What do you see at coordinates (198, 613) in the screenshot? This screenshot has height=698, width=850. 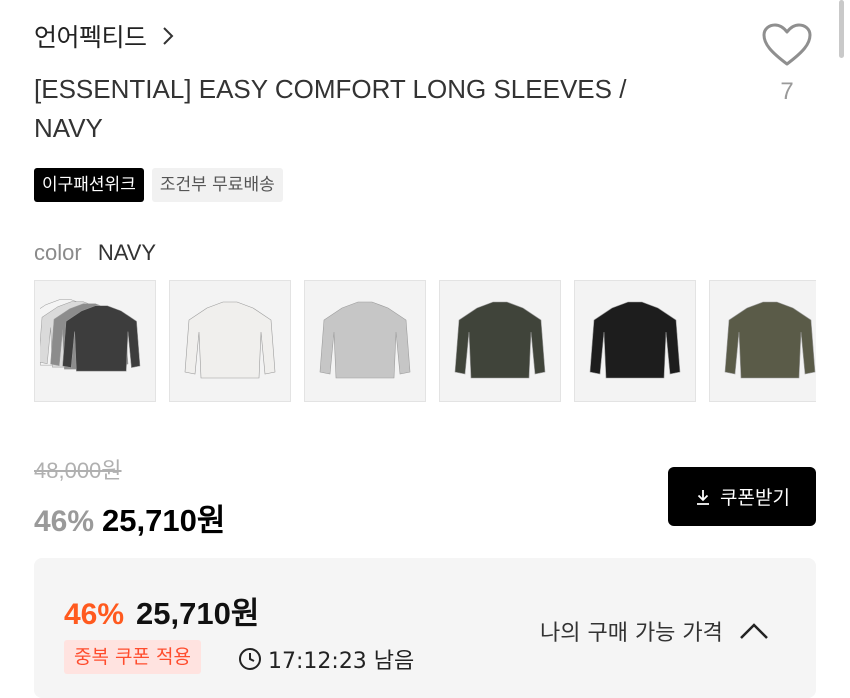 I see `benefit-price: 25,710원` at bounding box center [198, 613].